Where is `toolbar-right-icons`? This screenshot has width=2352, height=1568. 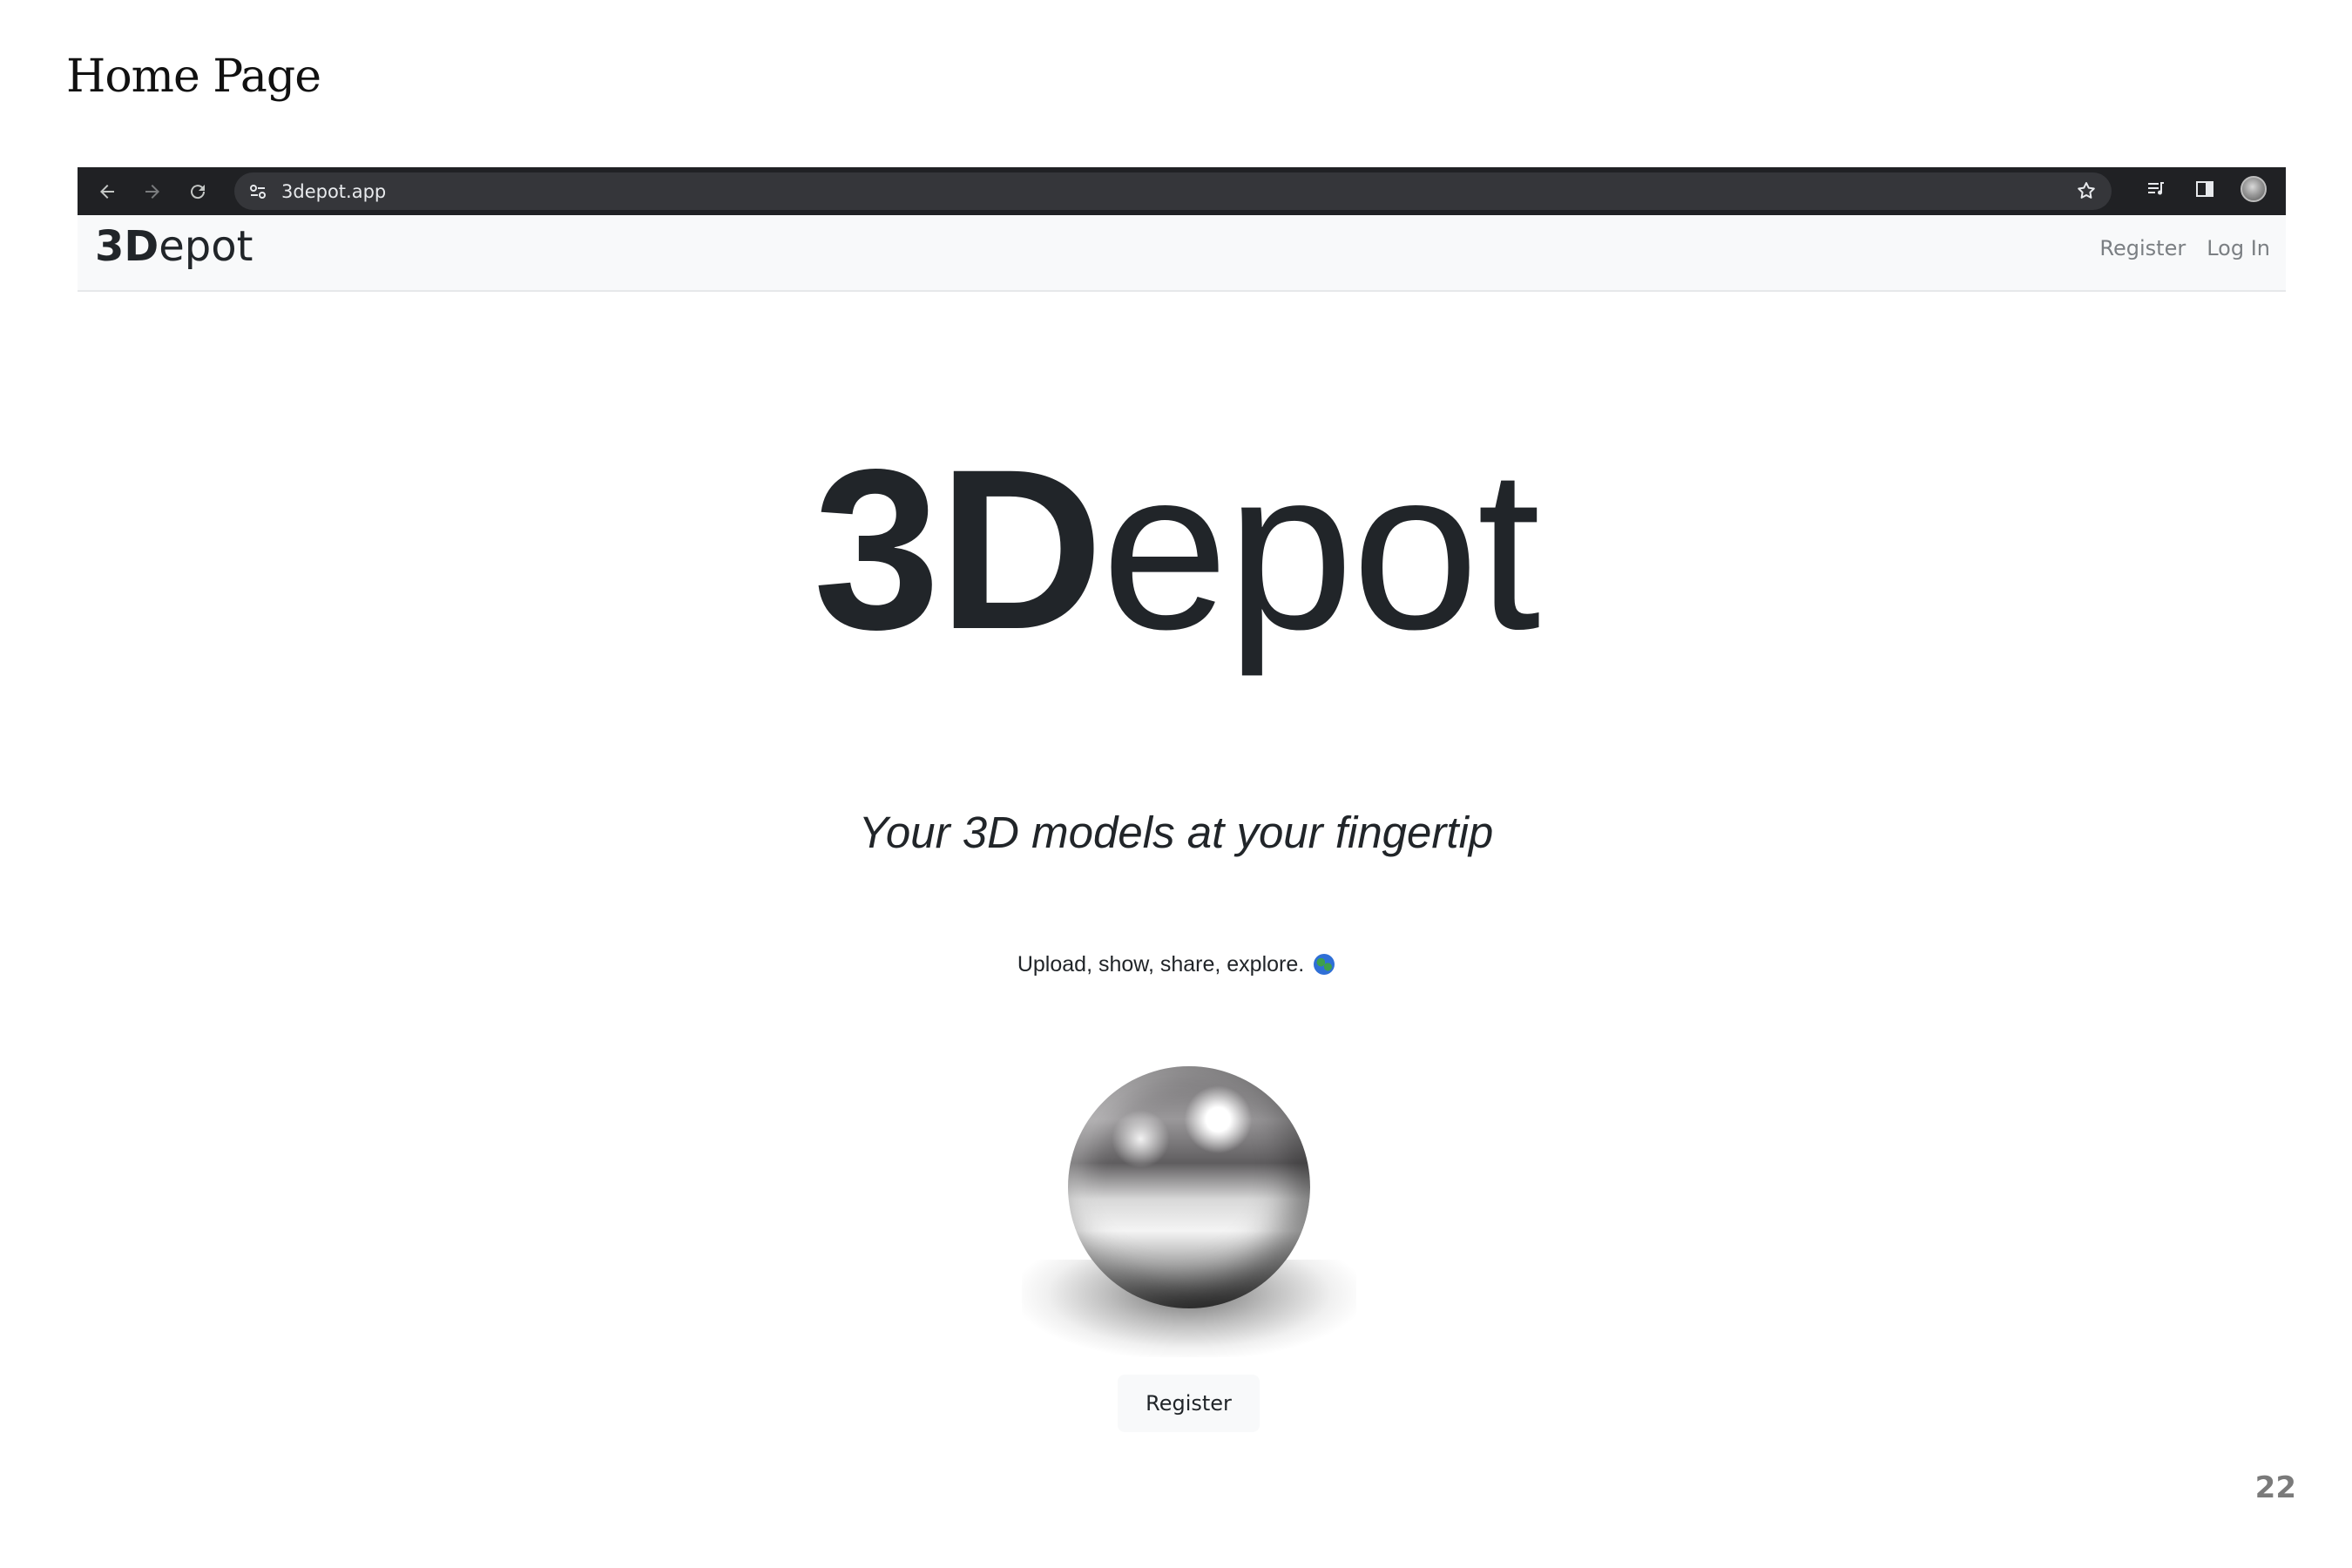 toolbar-right-icons is located at coordinates (2204, 189).